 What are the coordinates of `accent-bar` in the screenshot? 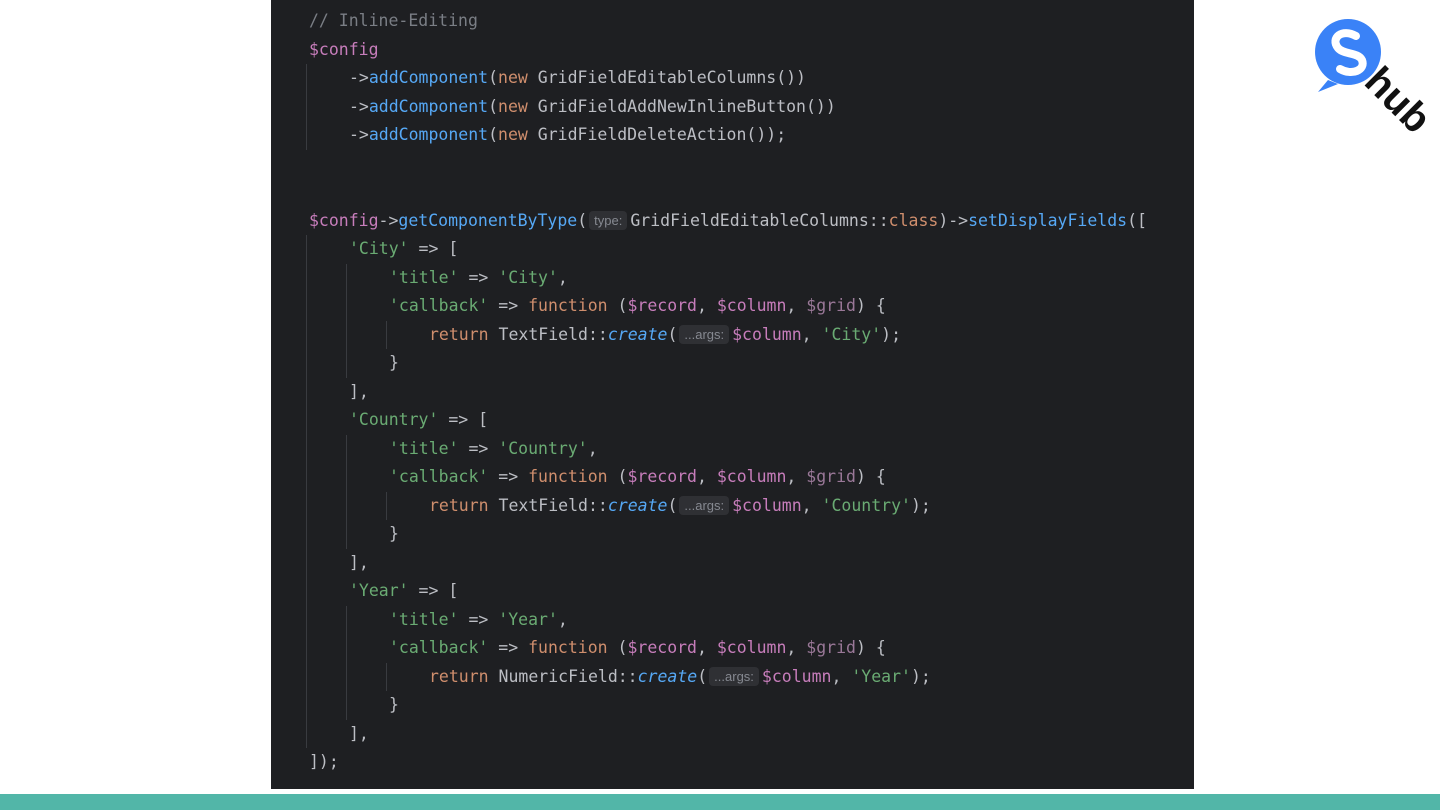 It's located at (720, 802).